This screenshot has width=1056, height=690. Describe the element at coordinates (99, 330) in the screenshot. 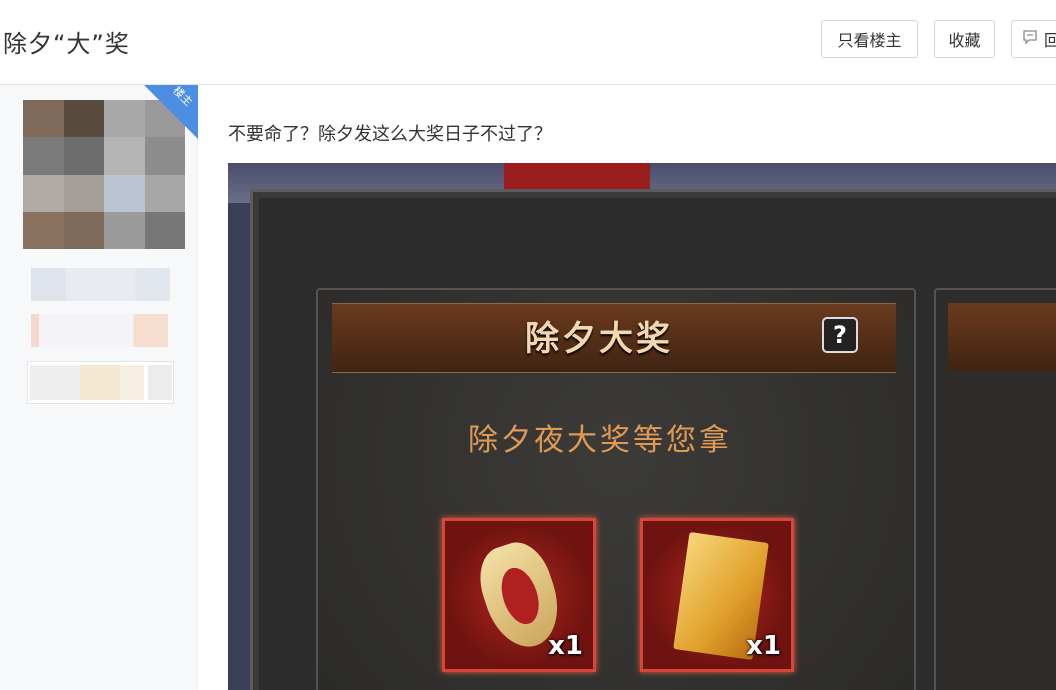

I see `user-level-blurred` at that location.